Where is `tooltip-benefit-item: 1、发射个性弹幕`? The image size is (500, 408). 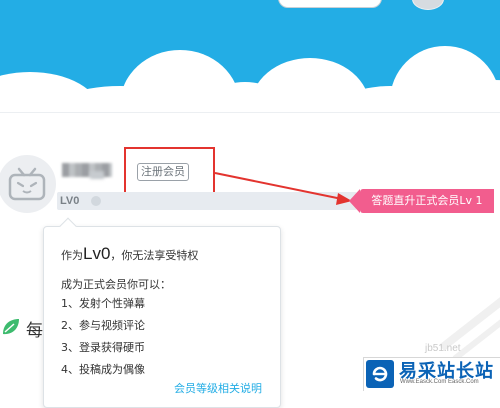 tooltip-benefit-item: 1、发射个性弹幕 is located at coordinates (103, 303).